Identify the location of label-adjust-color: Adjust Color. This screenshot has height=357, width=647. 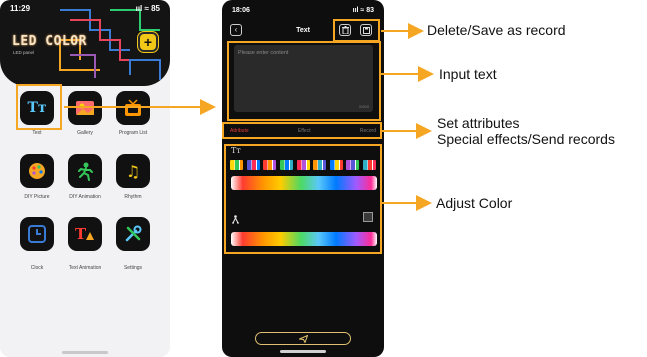
(474, 203).